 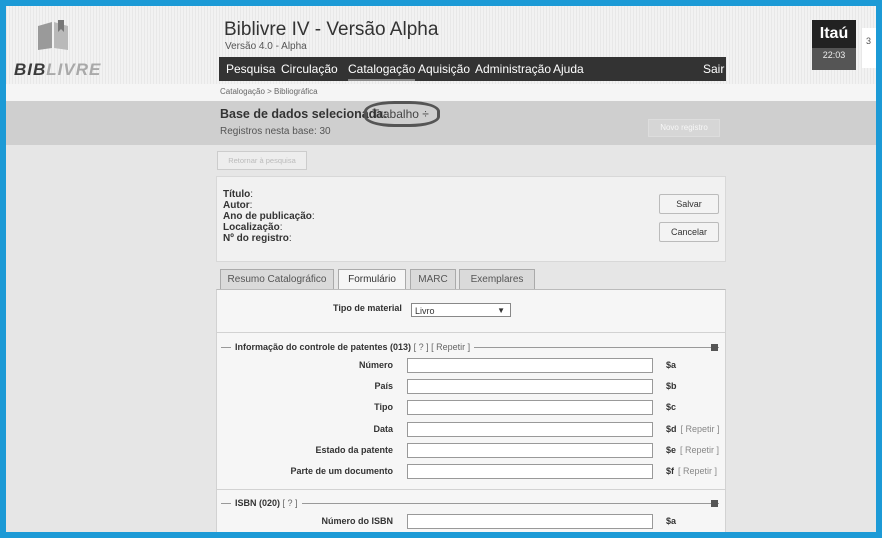 I want to click on logo-text-livre: LIVRE, so click(x=74, y=69).